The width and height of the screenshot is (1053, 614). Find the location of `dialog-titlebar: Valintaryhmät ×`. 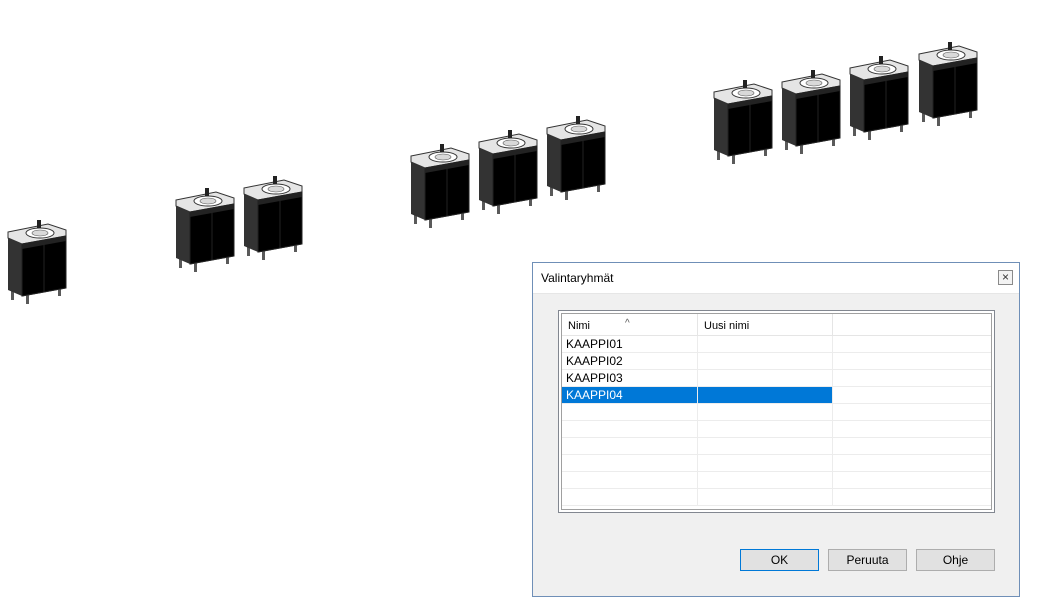

dialog-titlebar: Valintaryhmät × is located at coordinates (776, 278).